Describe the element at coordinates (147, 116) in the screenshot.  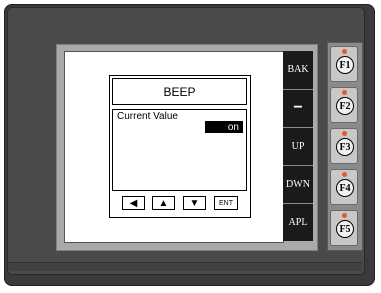
I see `current-value-label: Current Value` at that location.